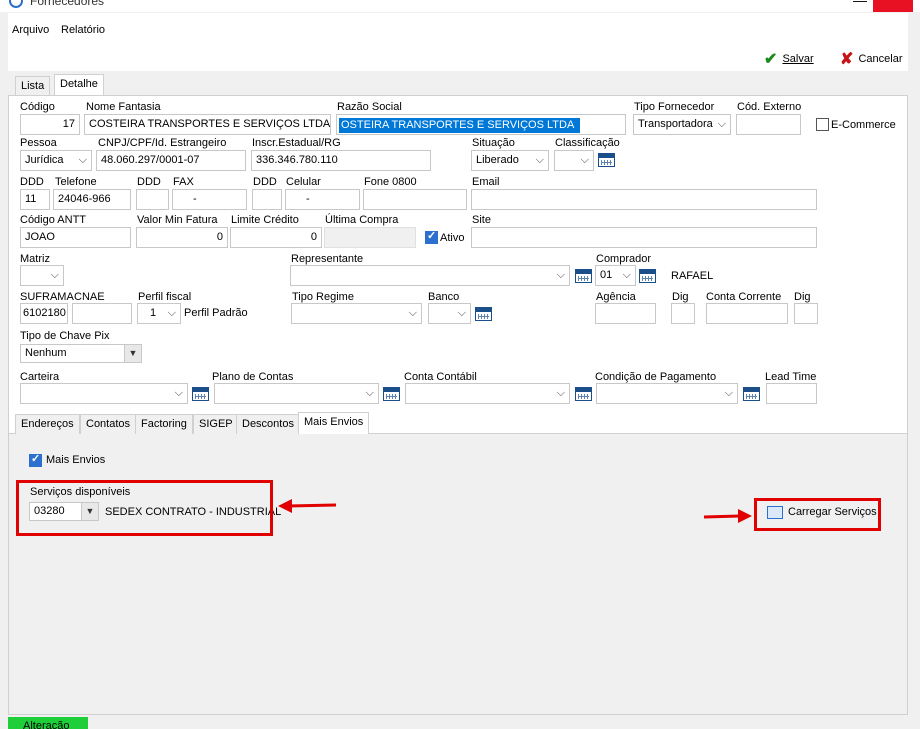 The height and width of the screenshot is (729, 920). I want to click on razao-social-selection: OSTEIRA TRANSPORTES E SERVIÇOS LTDA, so click(460, 125).